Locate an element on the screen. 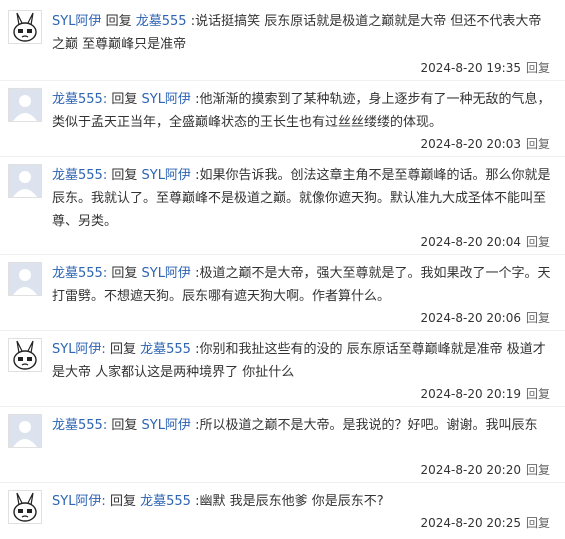  comment-time: 2024-8-20 20:20 is located at coordinates (470, 470).